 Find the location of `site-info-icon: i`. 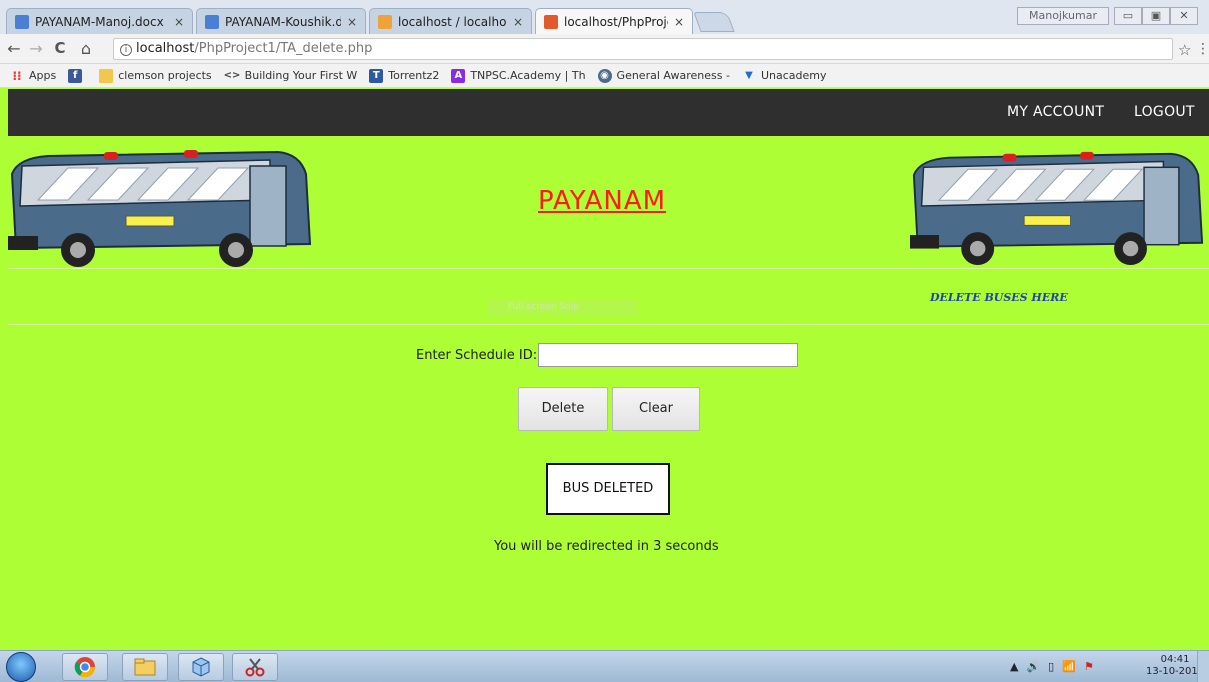

site-info-icon: i is located at coordinates (126, 50).